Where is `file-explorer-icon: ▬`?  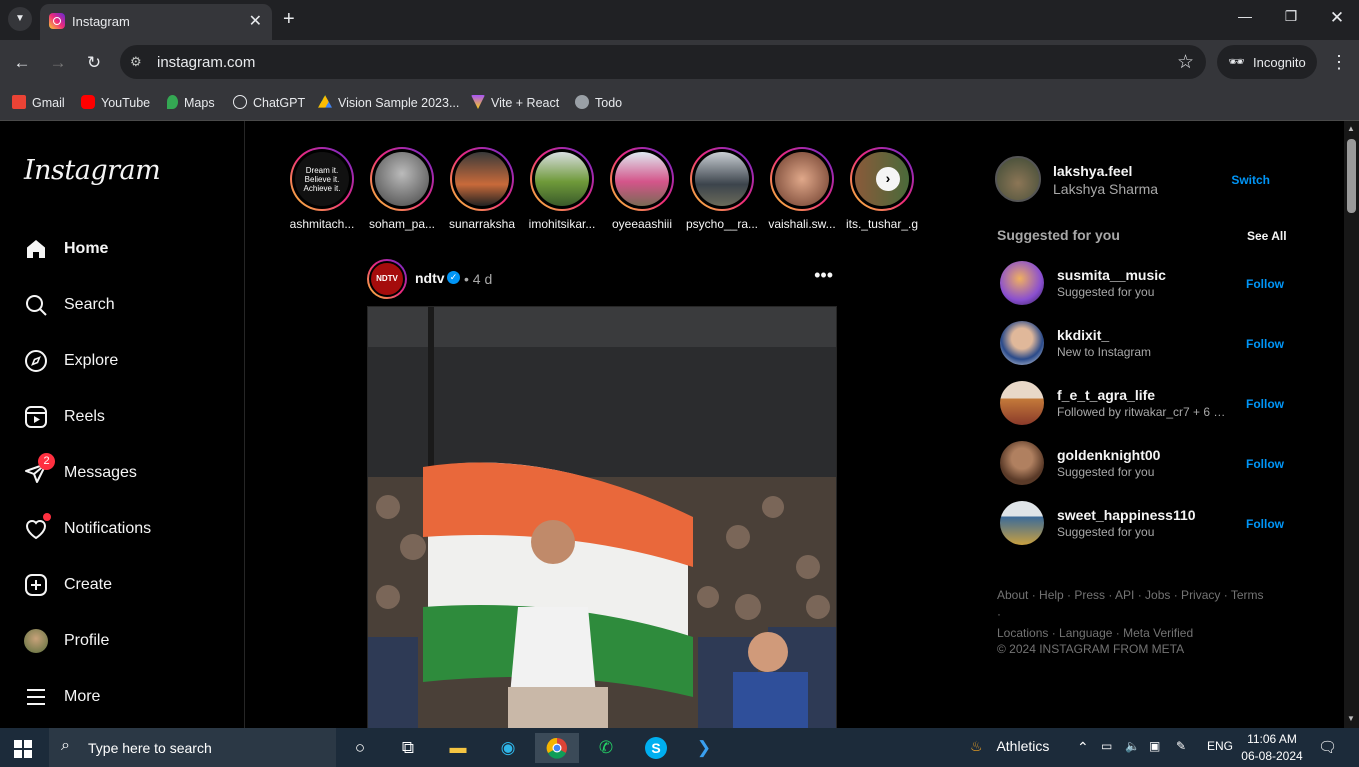 file-explorer-icon: ▬ is located at coordinates (458, 748).